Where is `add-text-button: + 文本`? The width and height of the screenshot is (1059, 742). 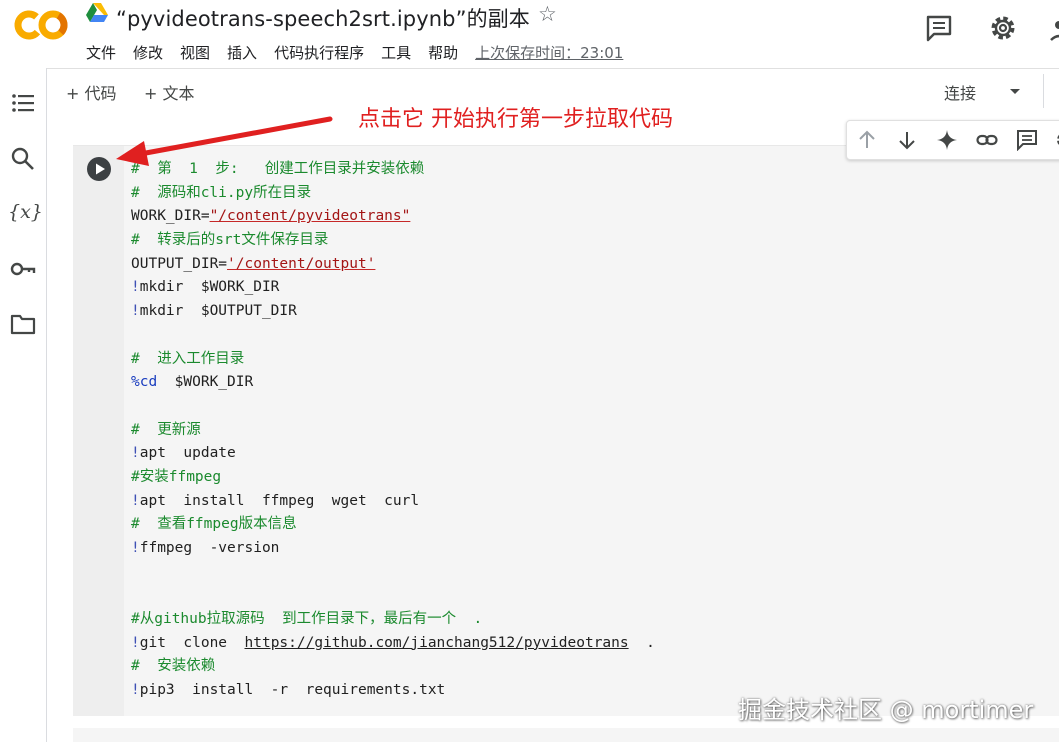 add-text-button: + 文本 is located at coordinates (169, 92).